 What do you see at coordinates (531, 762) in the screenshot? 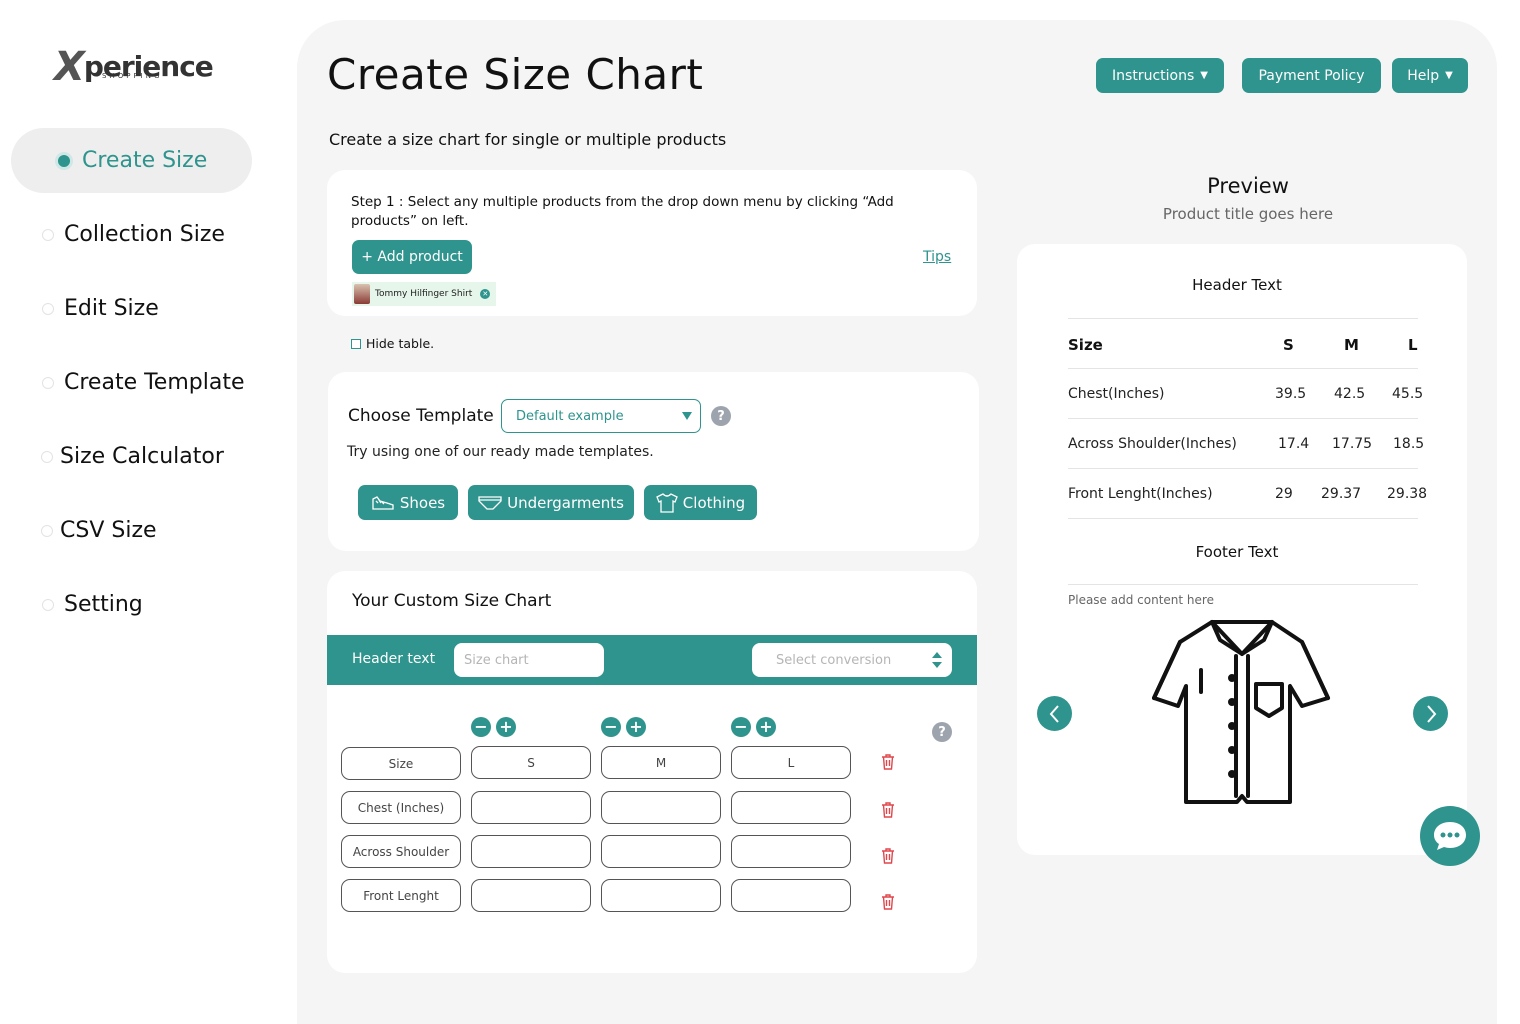
I see `size-cell: S` at bounding box center [531, 762].